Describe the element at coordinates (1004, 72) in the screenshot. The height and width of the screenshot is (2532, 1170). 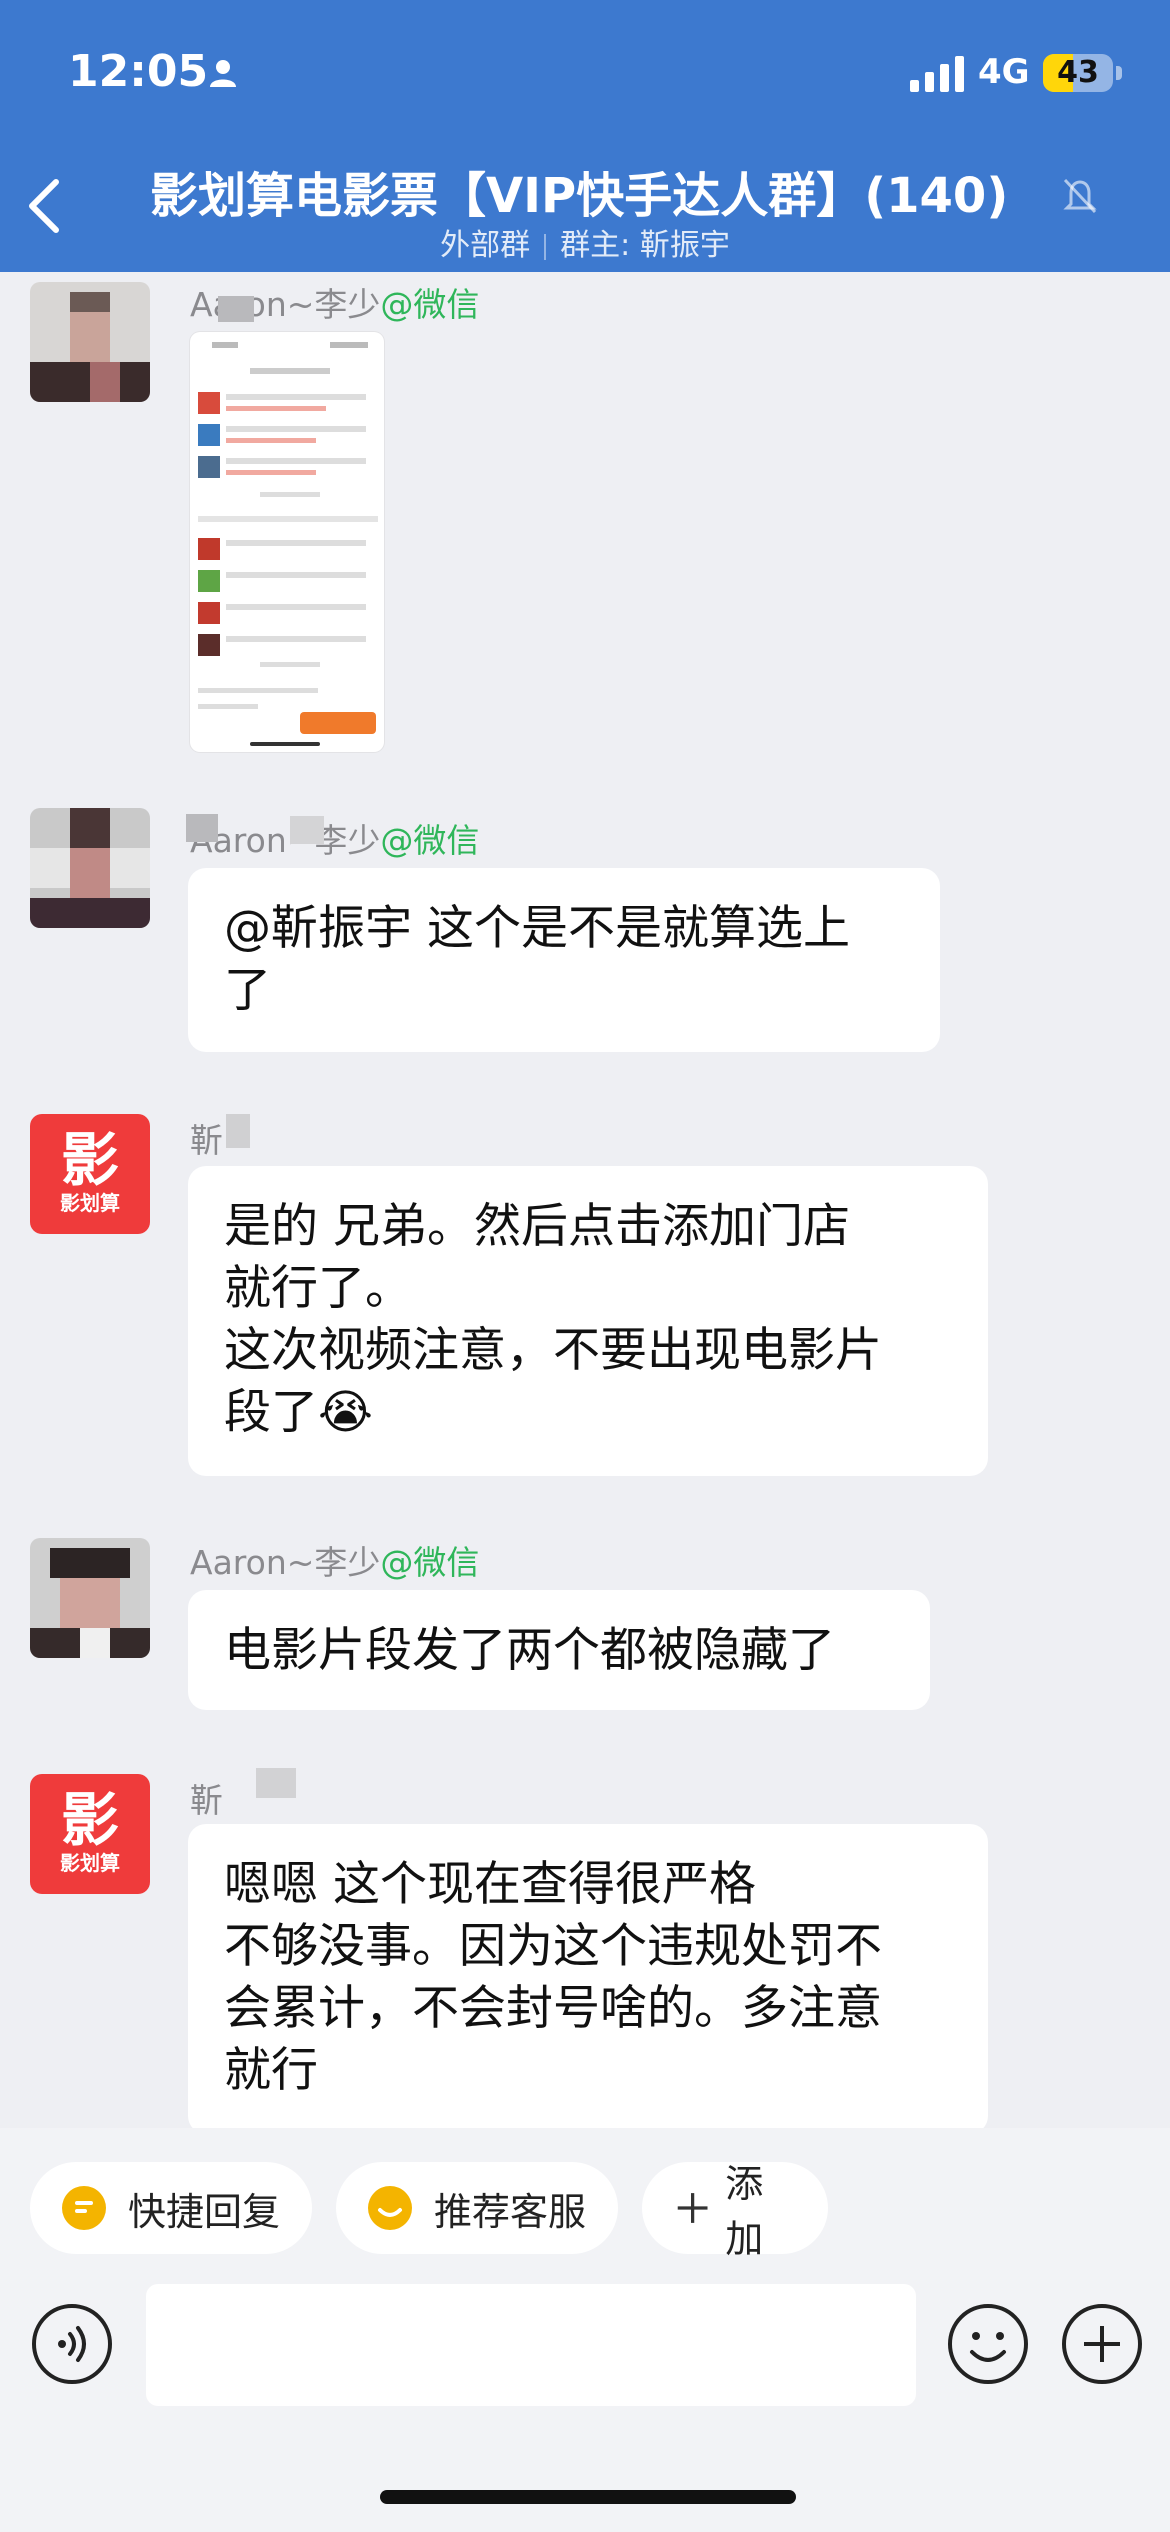
I see `network-label: 4G` at that location.